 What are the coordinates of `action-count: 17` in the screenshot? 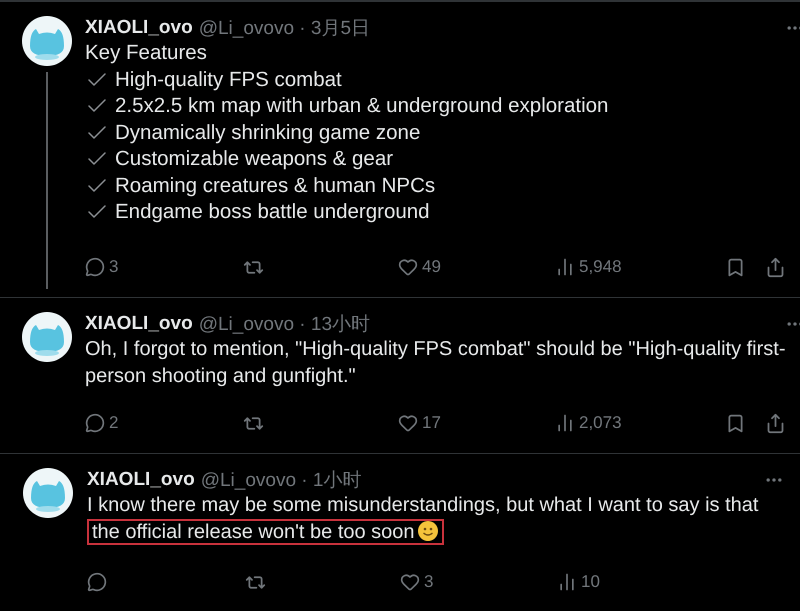 It's located at (431, 423).